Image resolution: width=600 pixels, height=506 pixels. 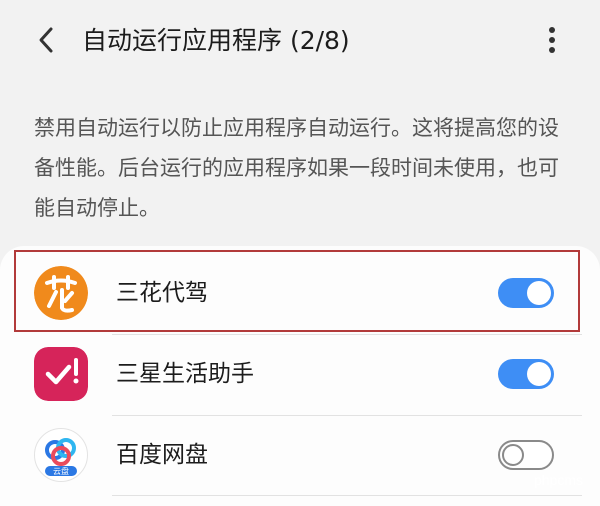 What do you see at coordinates (347, 495) in the screenshot?
I see `divider` at bounding box center [347, 495].